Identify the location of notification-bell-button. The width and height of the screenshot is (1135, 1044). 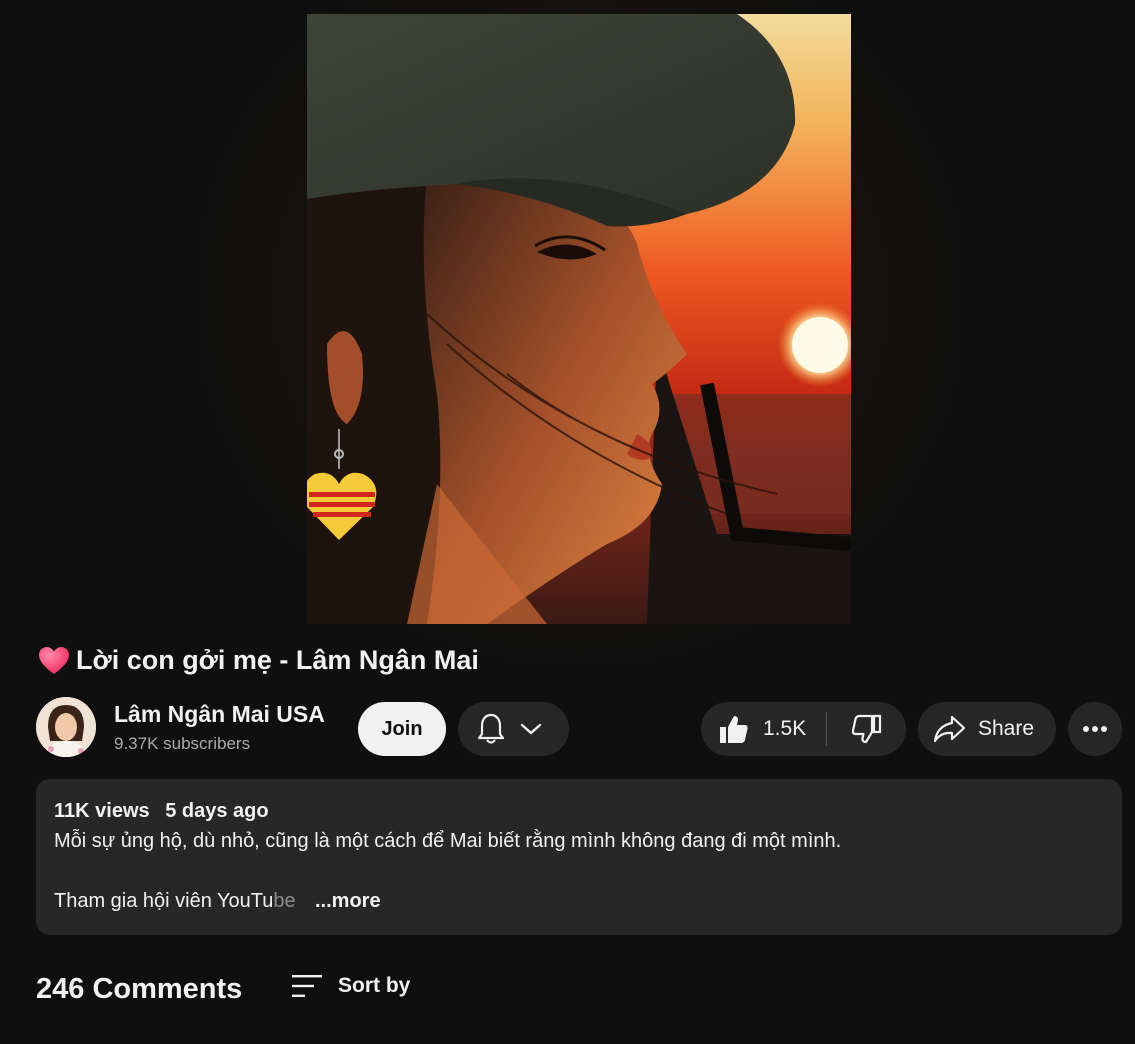
(513, 729).